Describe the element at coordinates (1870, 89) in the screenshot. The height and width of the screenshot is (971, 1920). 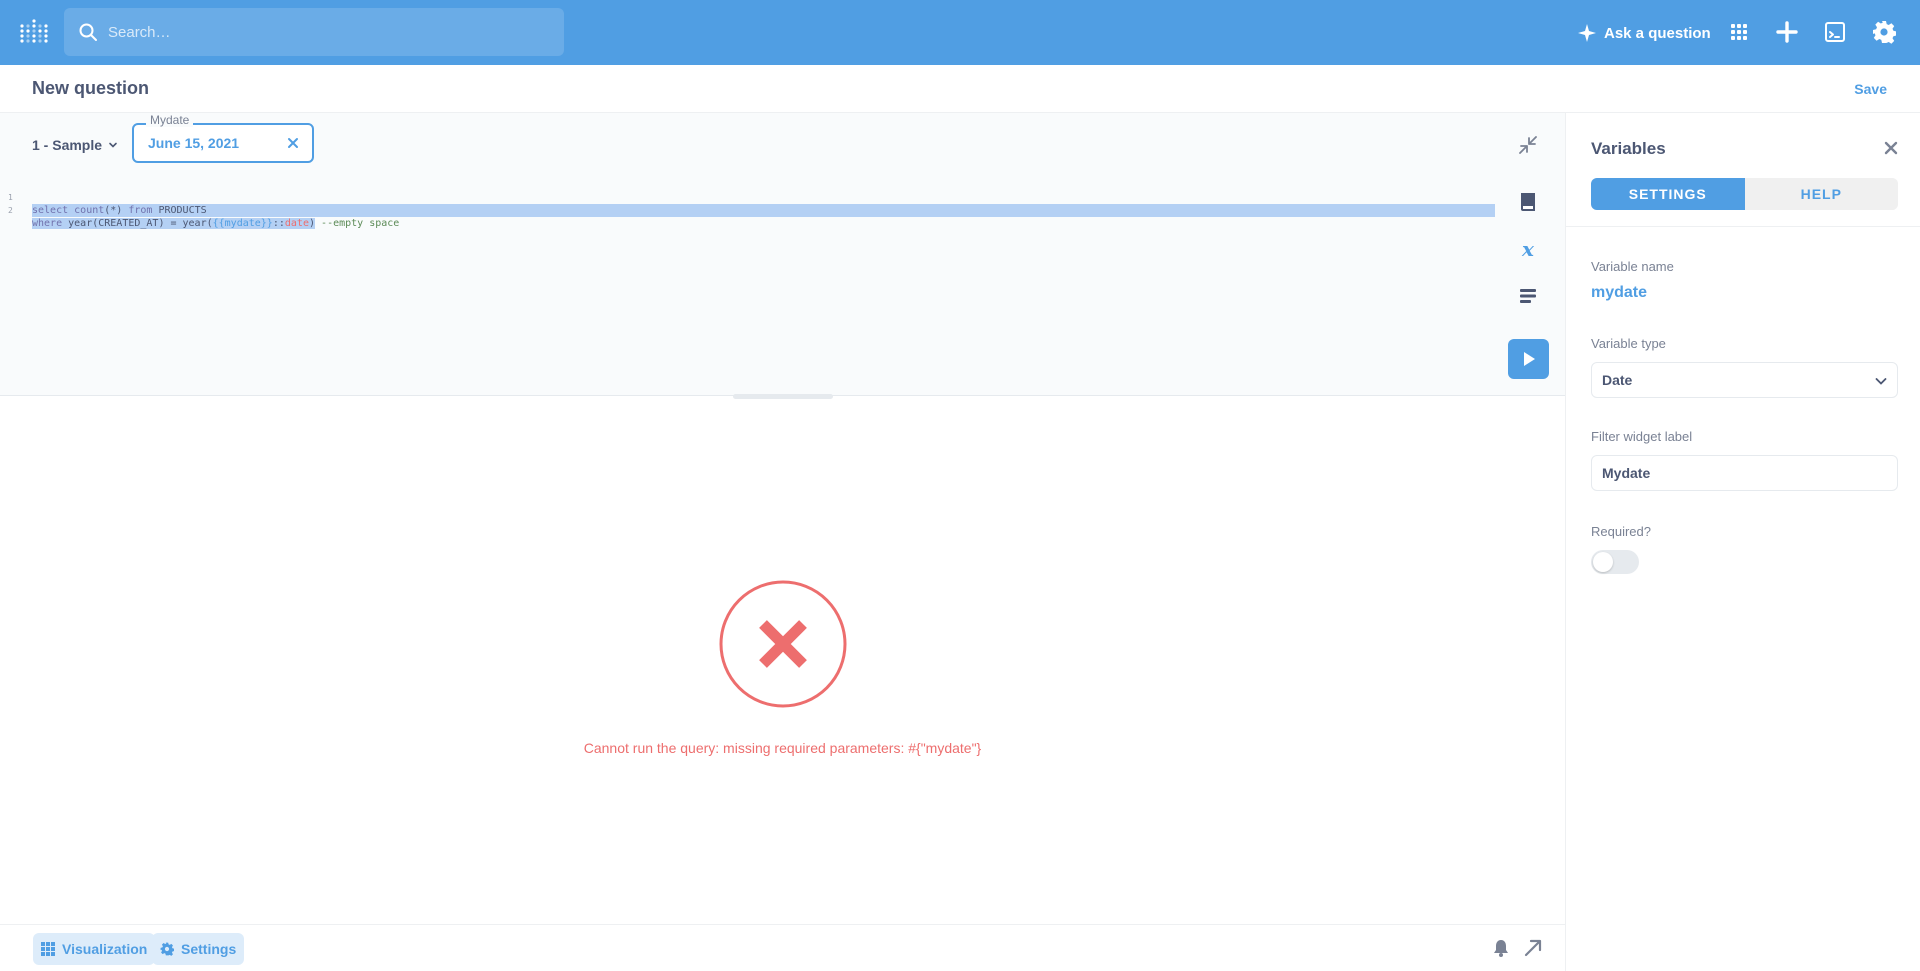
I see `save-button: Save` at that location.